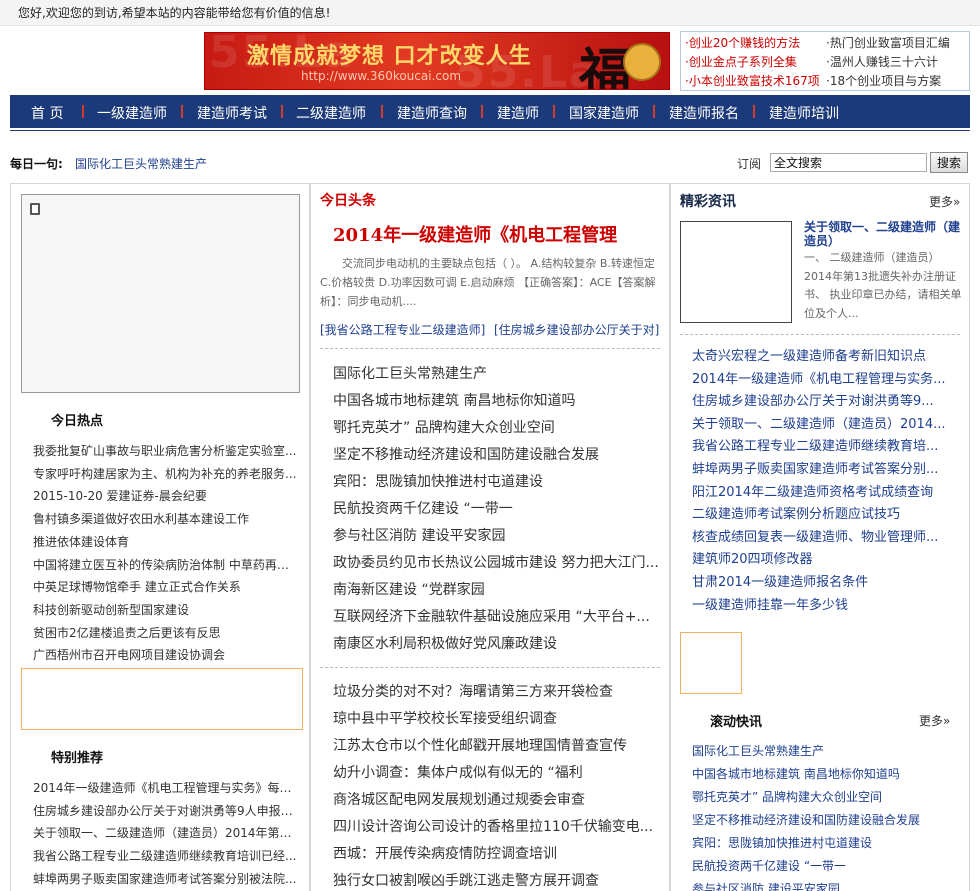 The width and height of the screenshot is (980, 891). What do you see at coordinates (419, 536) in the screenshot?
I see `news-link: 参与社区消防 建设平安家园` at bounding box center [419, 536].